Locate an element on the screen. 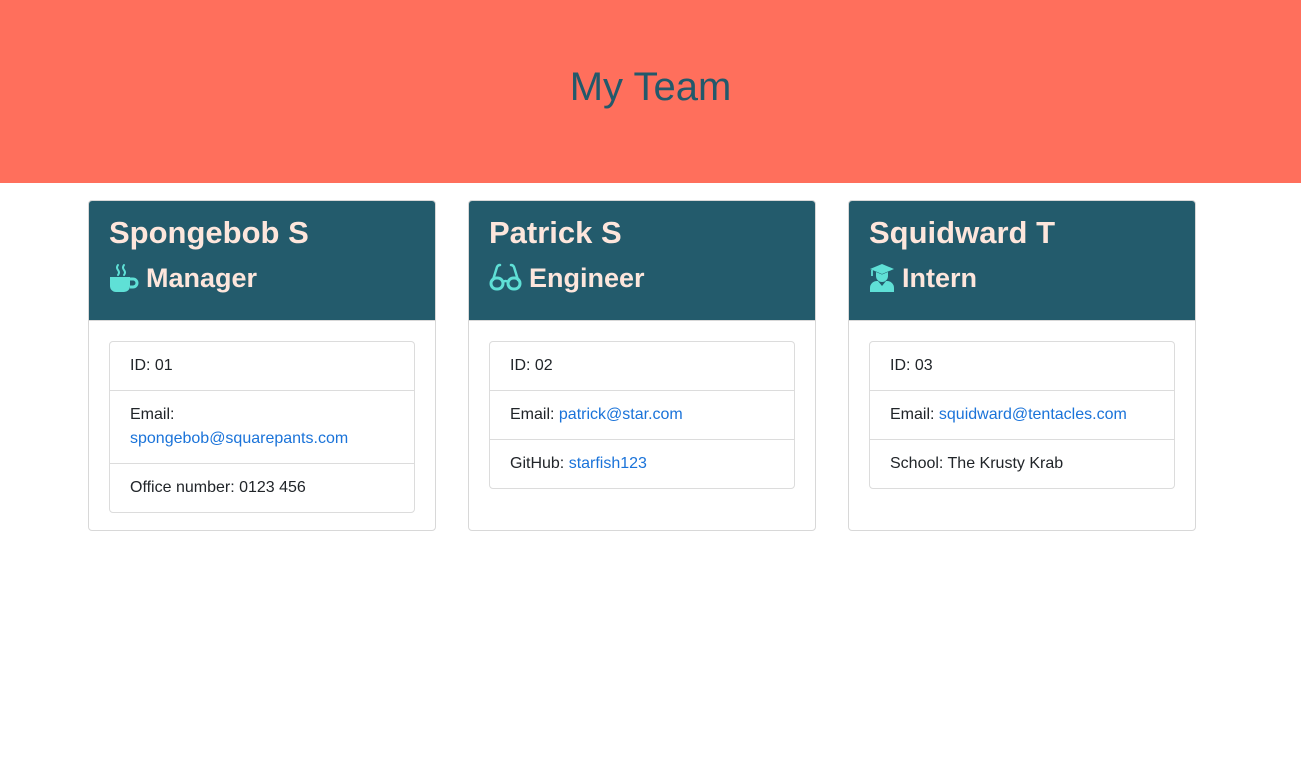 The image size is (1301, 764). card-header: Spongebob S Manager is located at coordinates (262, 261).